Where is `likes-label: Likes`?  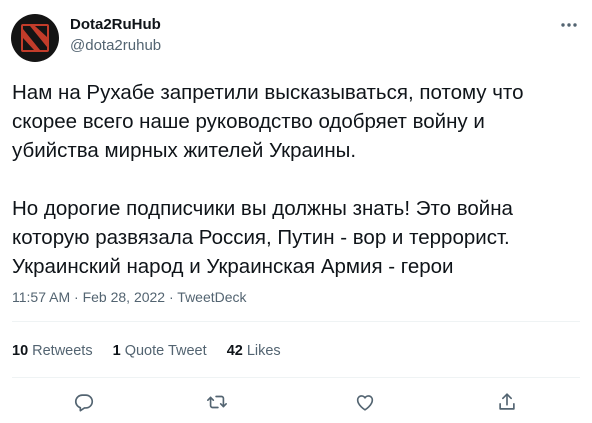 likes-label: Likes is located at coordinates (263, 351).